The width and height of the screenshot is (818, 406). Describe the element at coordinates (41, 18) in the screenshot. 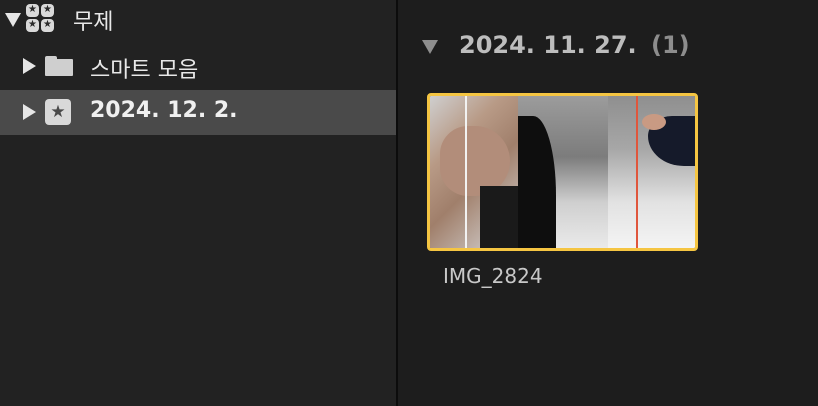

I see `library-icon` at that location.